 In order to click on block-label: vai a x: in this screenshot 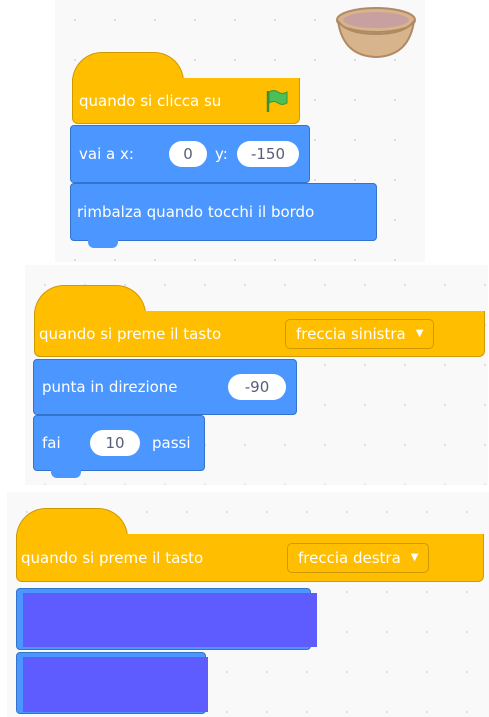, I will do `click(106, 154)`.